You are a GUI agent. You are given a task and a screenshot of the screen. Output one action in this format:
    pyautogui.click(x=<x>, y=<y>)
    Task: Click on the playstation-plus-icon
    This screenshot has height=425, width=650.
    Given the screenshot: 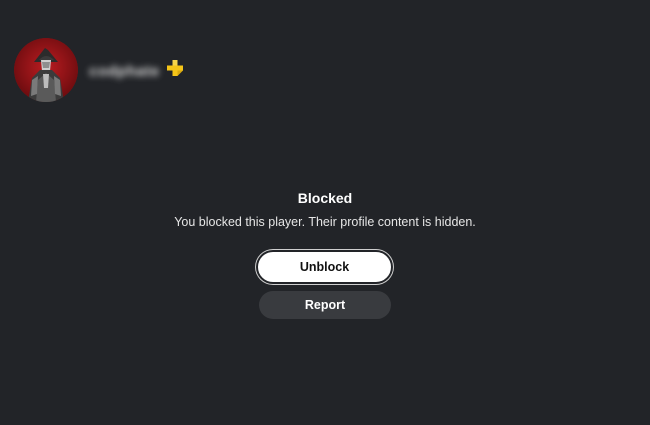 What is the action you would take?
    pyautogui.click(x=174, y=68)
    